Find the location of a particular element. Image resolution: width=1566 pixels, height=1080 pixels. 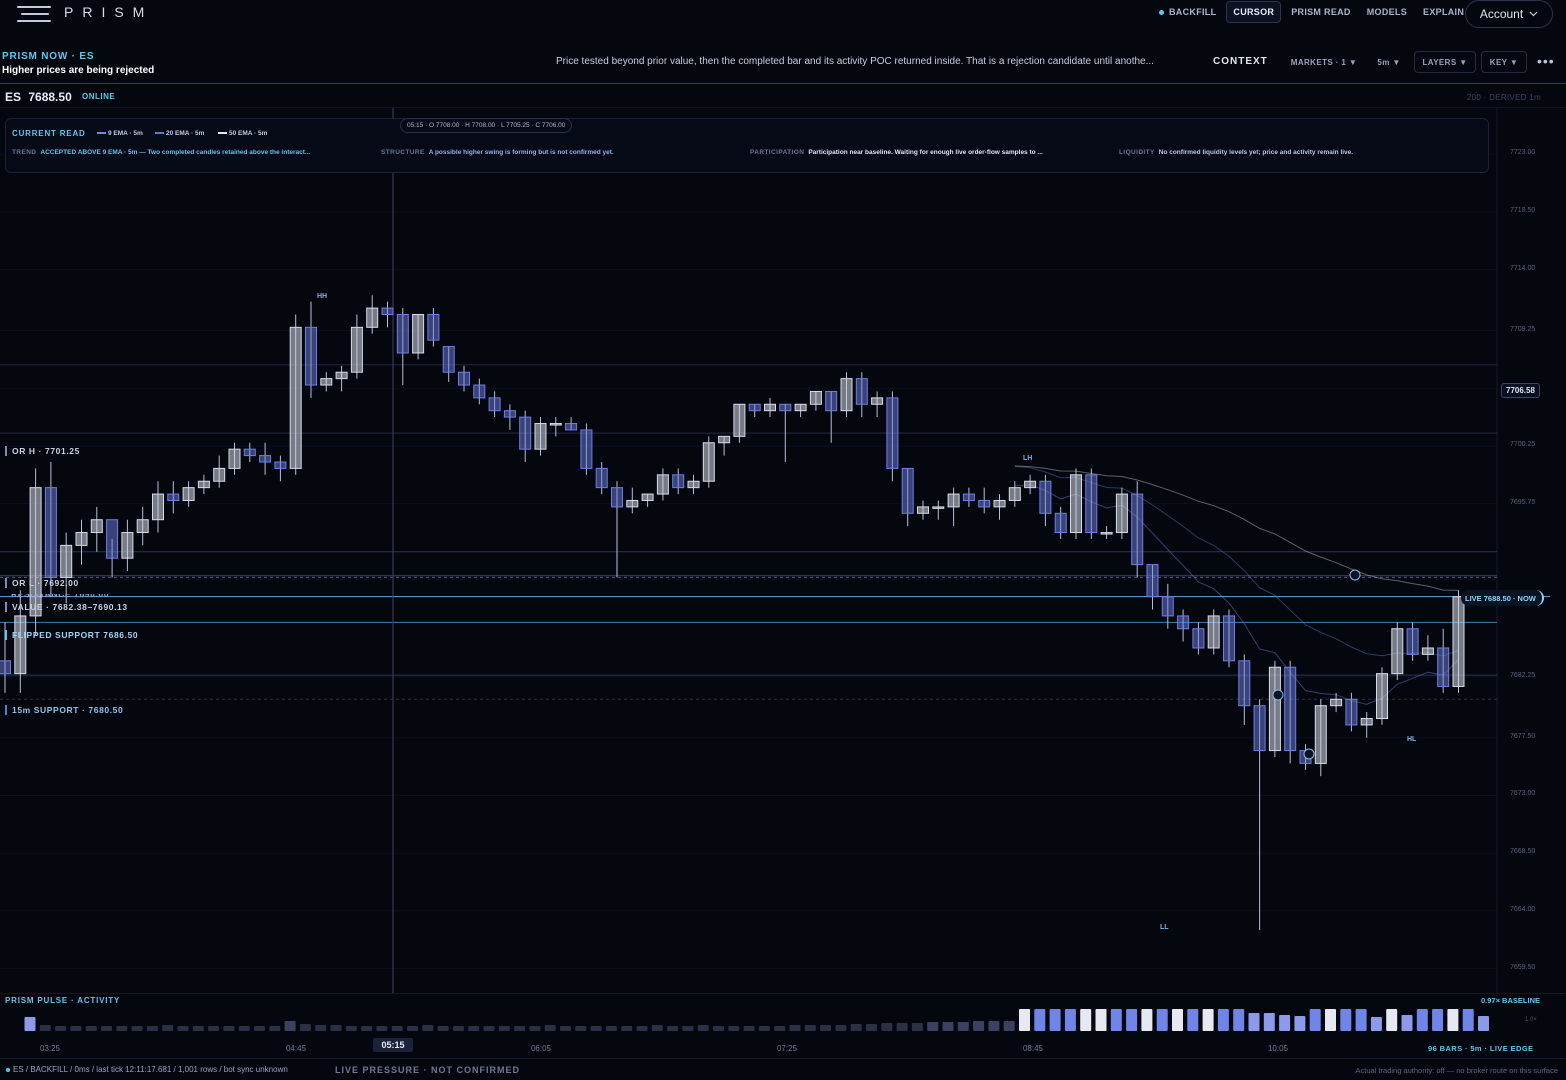

nav-models: MODELS is located at coordinates (1387, 12).